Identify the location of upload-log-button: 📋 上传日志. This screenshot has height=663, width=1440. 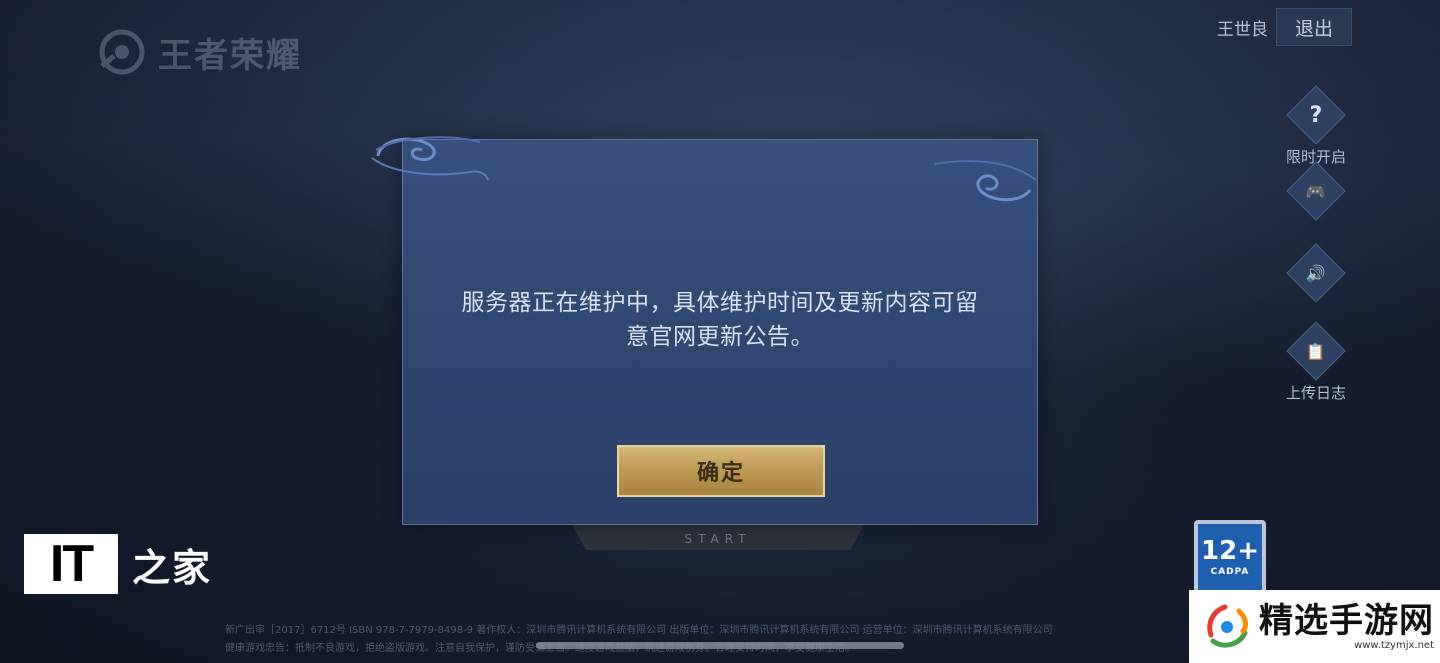
(1316, 362).